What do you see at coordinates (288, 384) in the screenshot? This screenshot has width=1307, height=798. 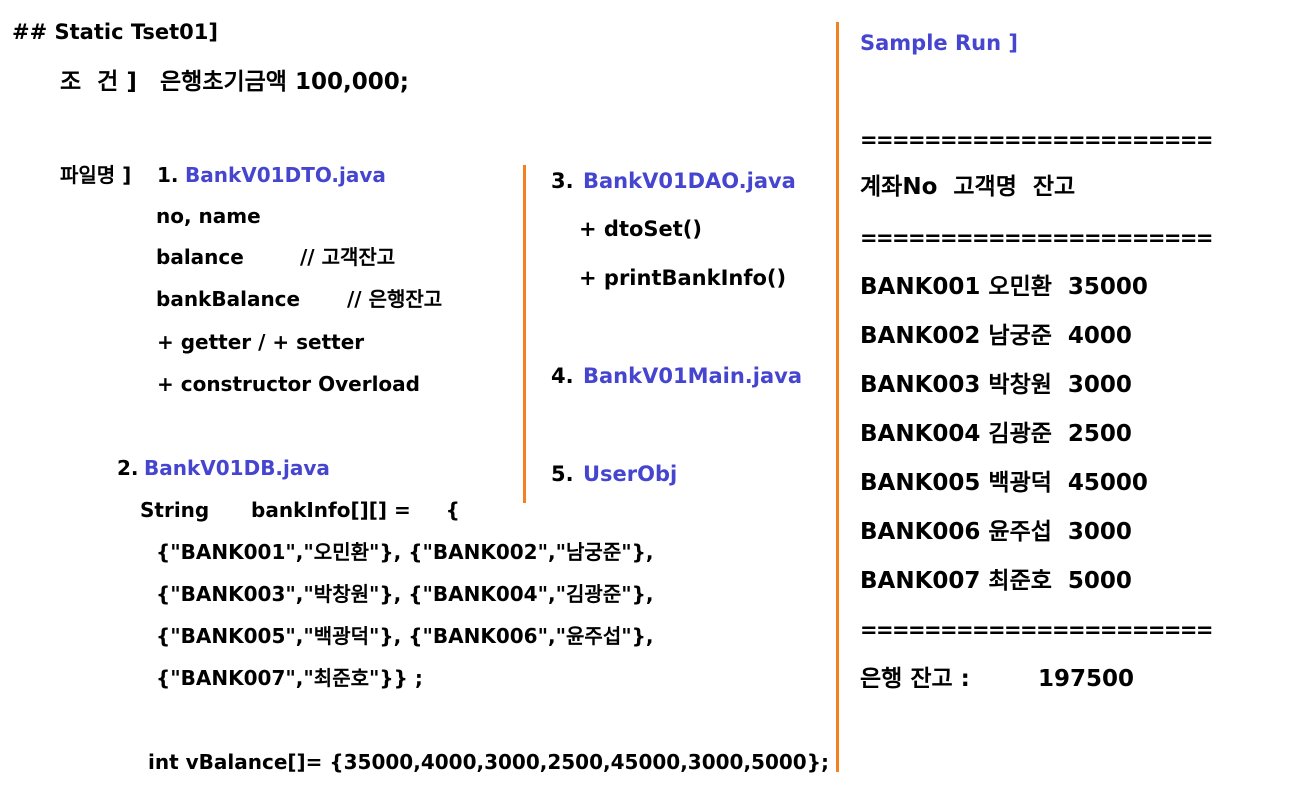 I see `dto-line: + constructor Overload` at bounding box center [288, 384].